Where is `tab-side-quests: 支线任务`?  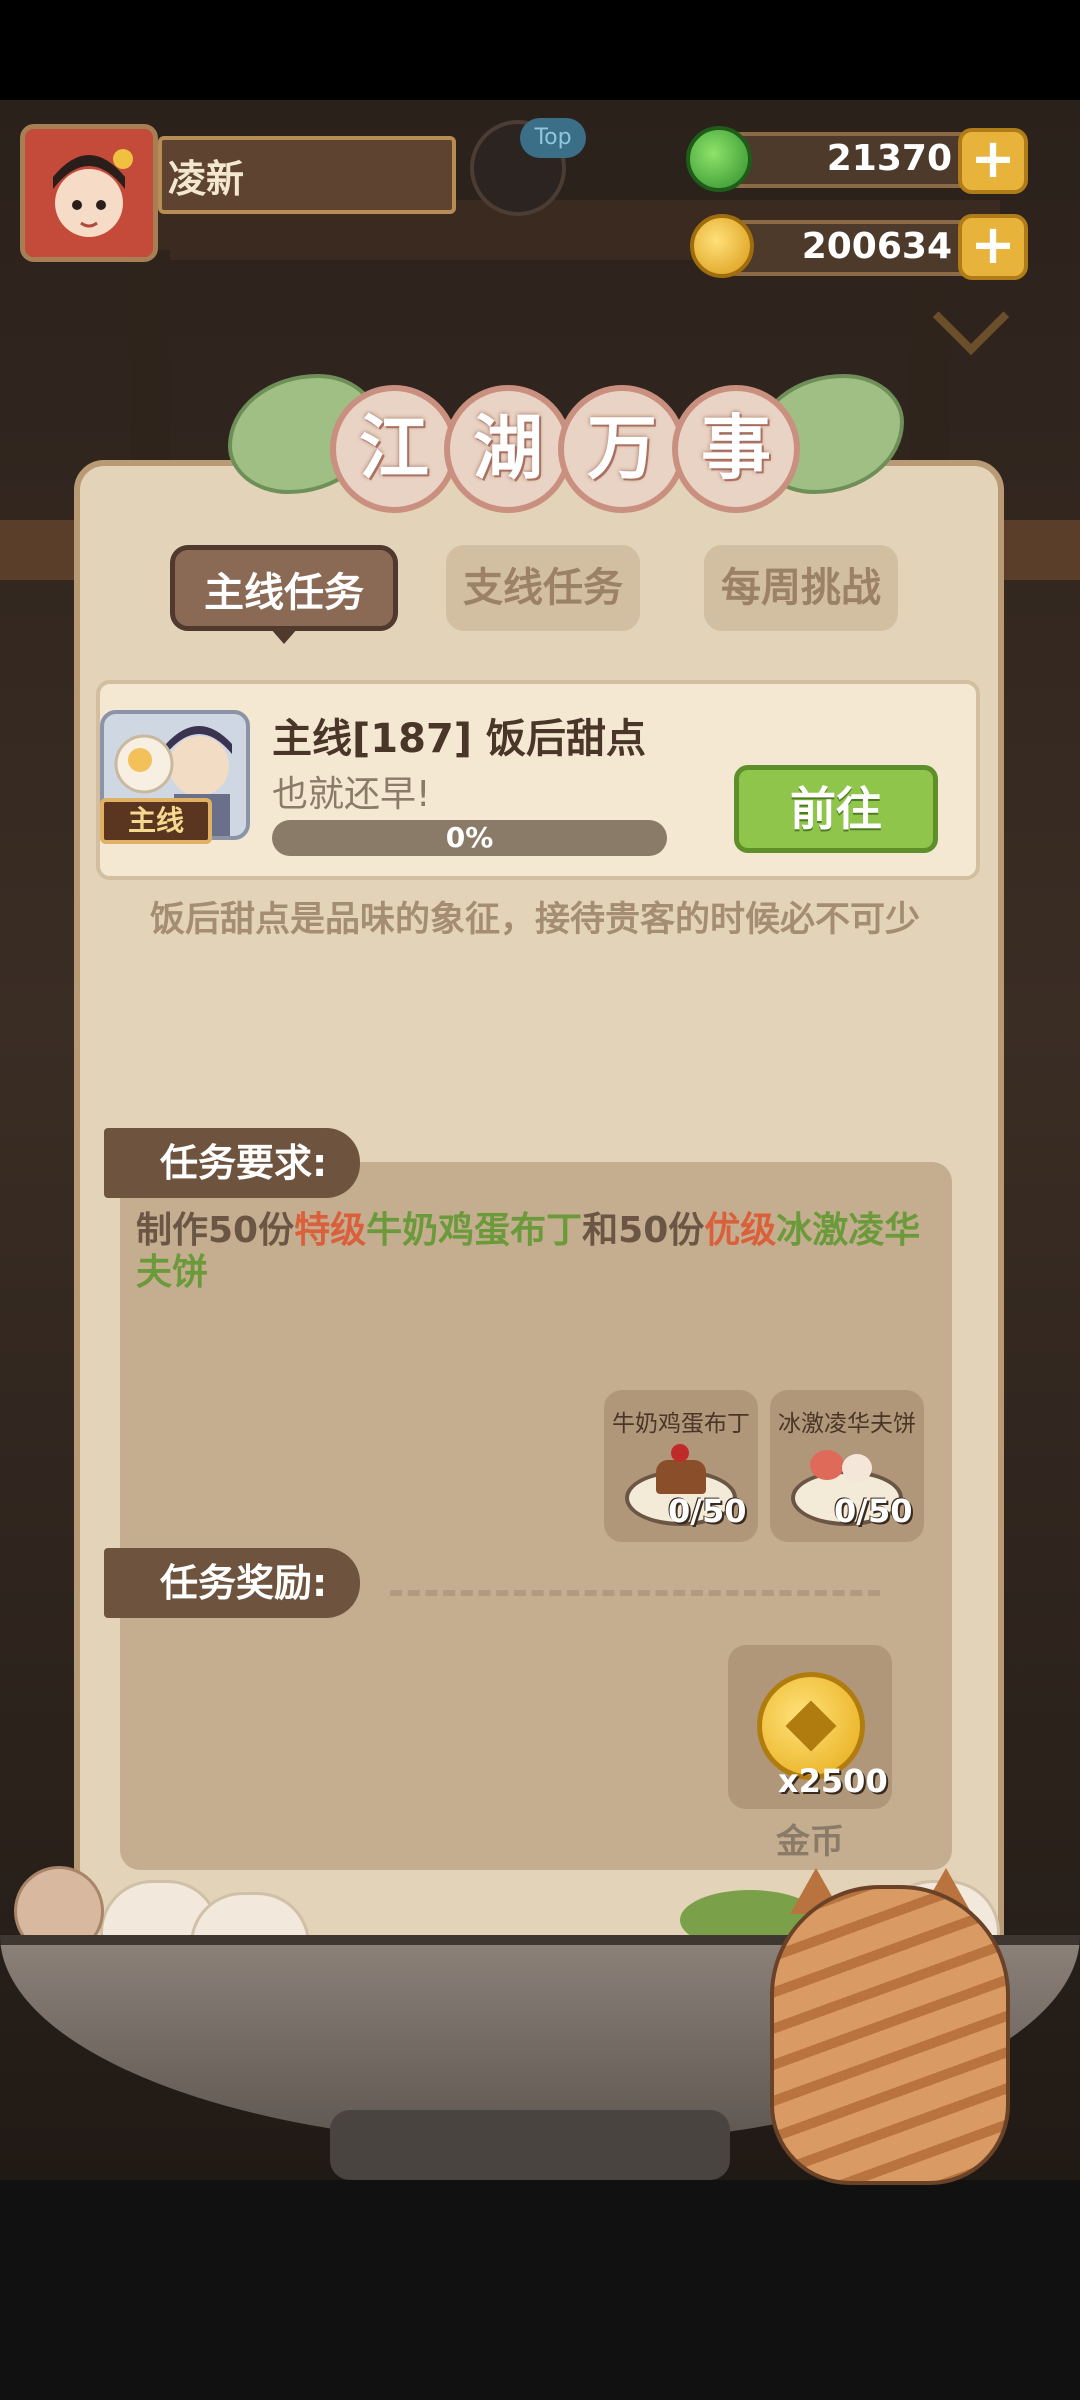 tab-side-quests: 支线任务 is located at coordinates (543, 588).